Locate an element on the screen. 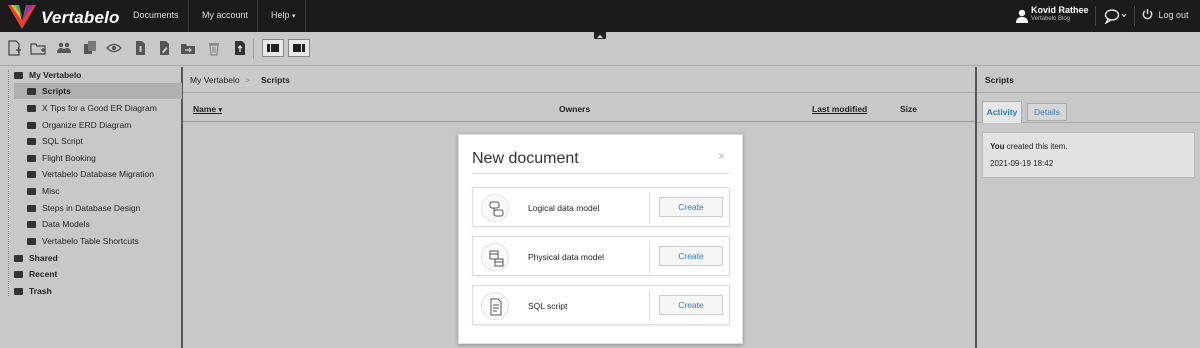 Image resolution: width=1200 pixels, height=348 pixels. activity-line: You created this item. is located at coordinates (1029, 146).